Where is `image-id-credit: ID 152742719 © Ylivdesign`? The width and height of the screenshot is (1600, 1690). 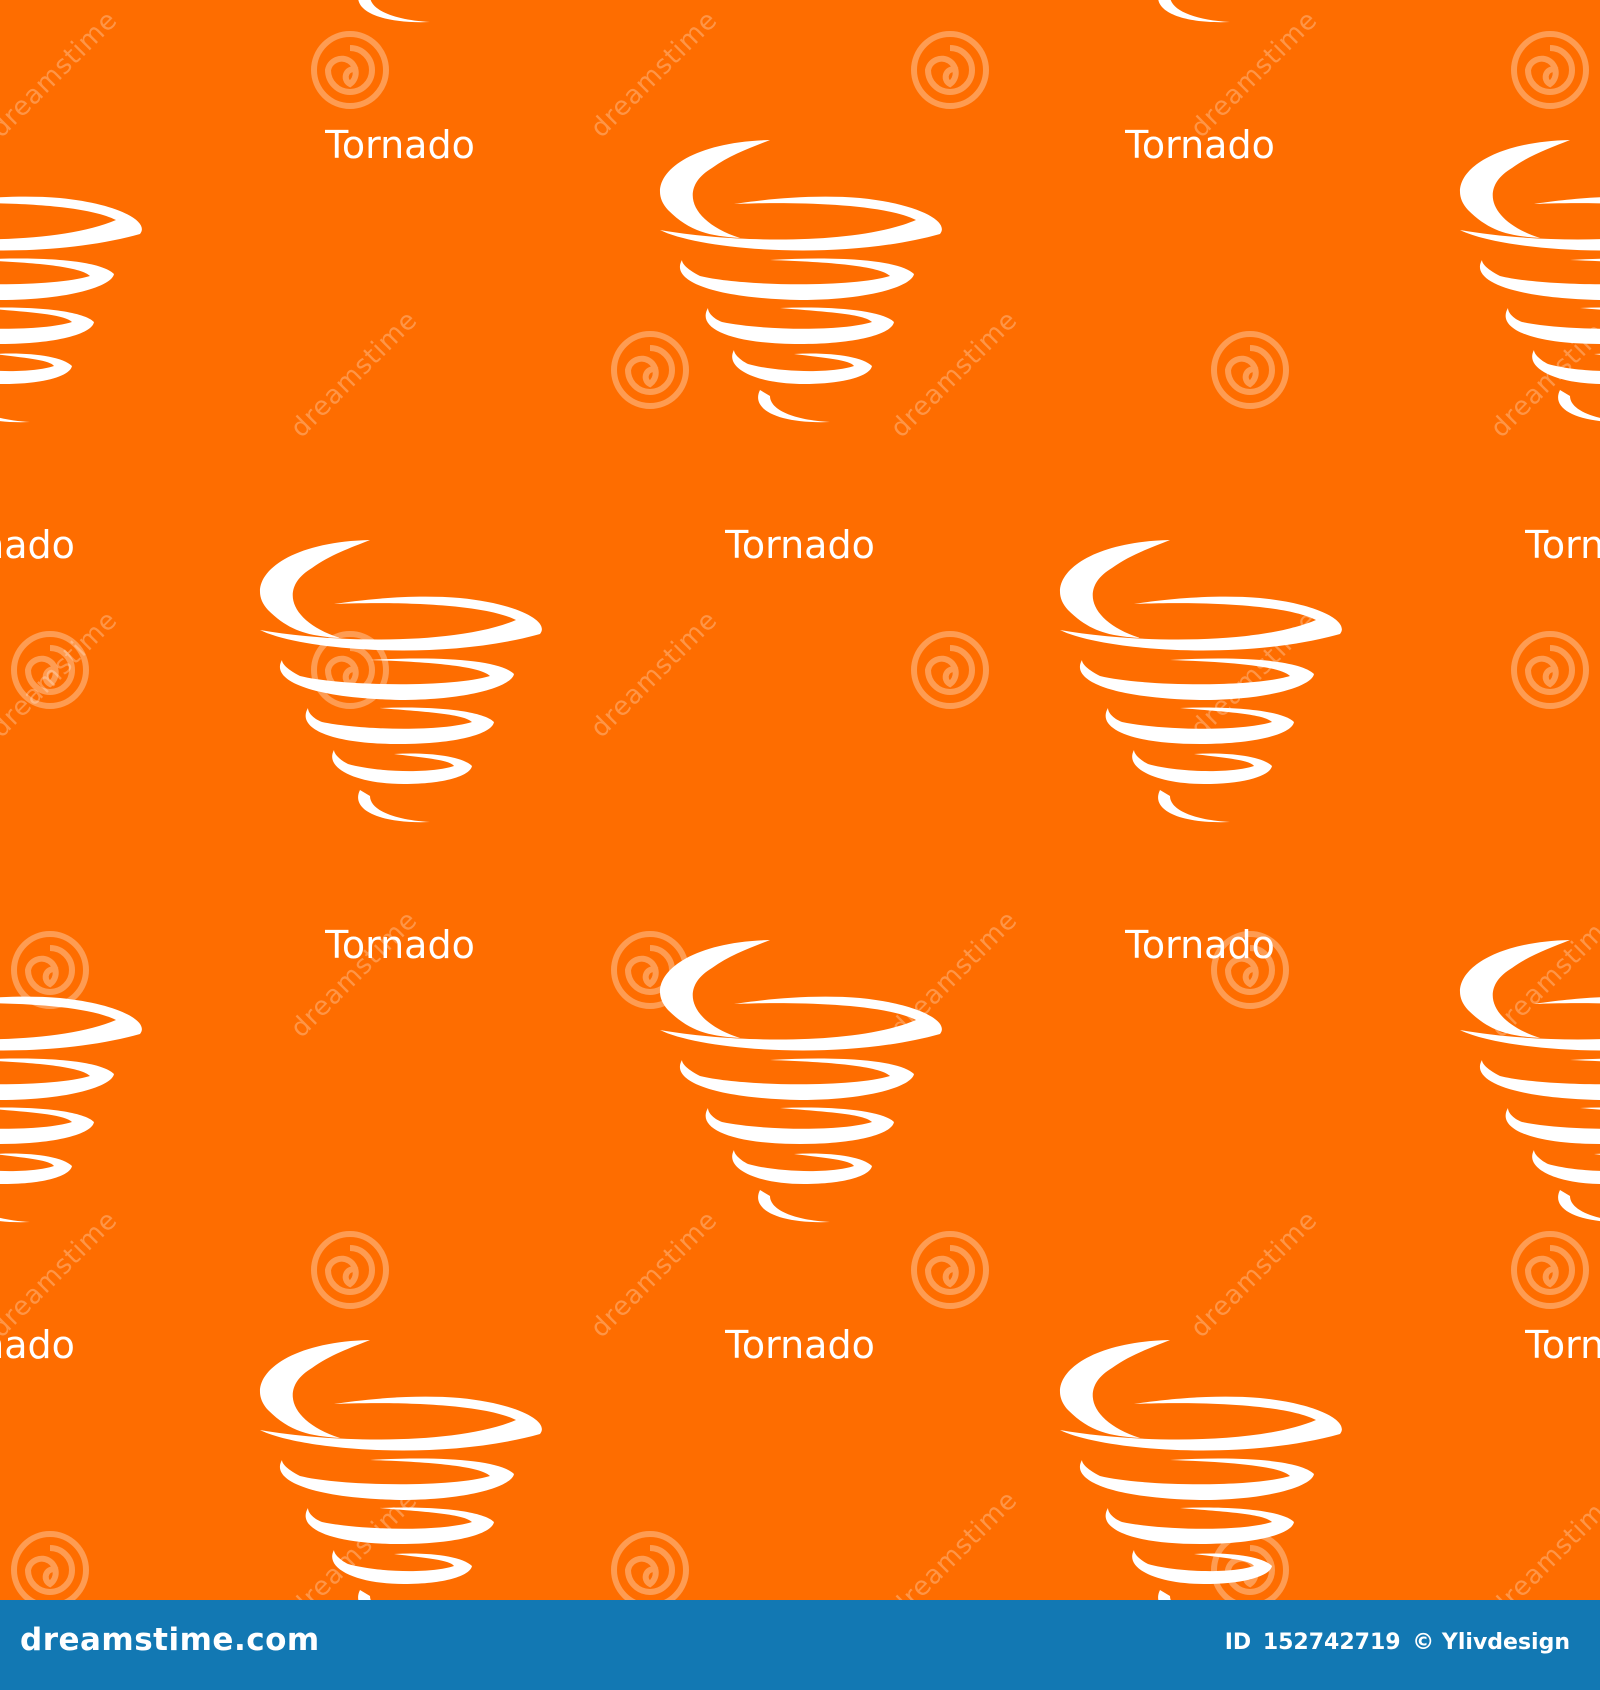
image-id-credit: ID 152742719 © Ylivdesign is located at coordinates (1395, 1642).